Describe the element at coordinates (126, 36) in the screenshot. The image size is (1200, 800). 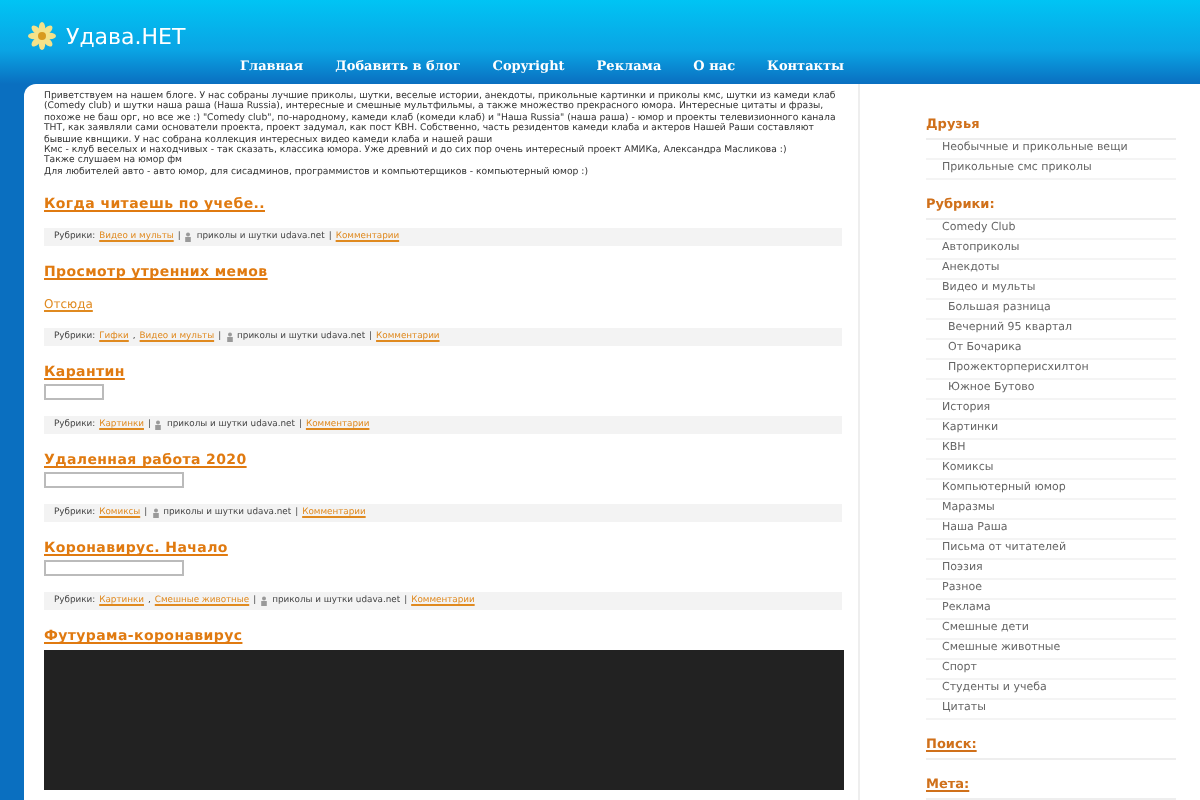
I see `site-title: Удава.НЕТ` at that location.